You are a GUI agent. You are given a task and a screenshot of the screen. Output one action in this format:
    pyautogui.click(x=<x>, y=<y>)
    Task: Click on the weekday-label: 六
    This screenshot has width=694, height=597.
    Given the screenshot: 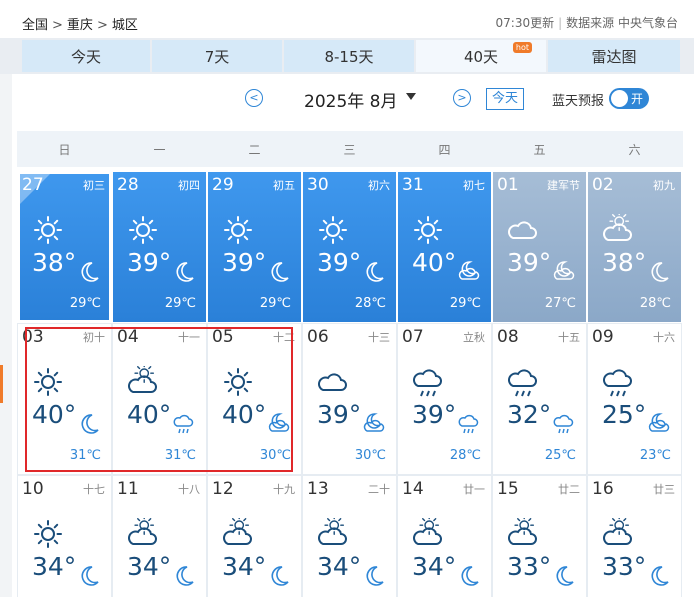 What is the action you would take?
    pyautogui.click(x=634, y=150)
    